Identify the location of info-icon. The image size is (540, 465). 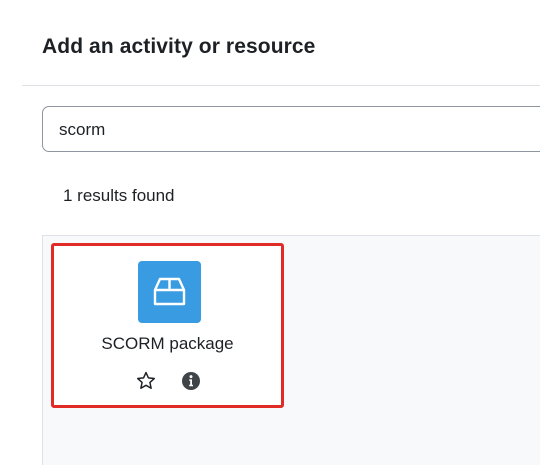
(191, 381).